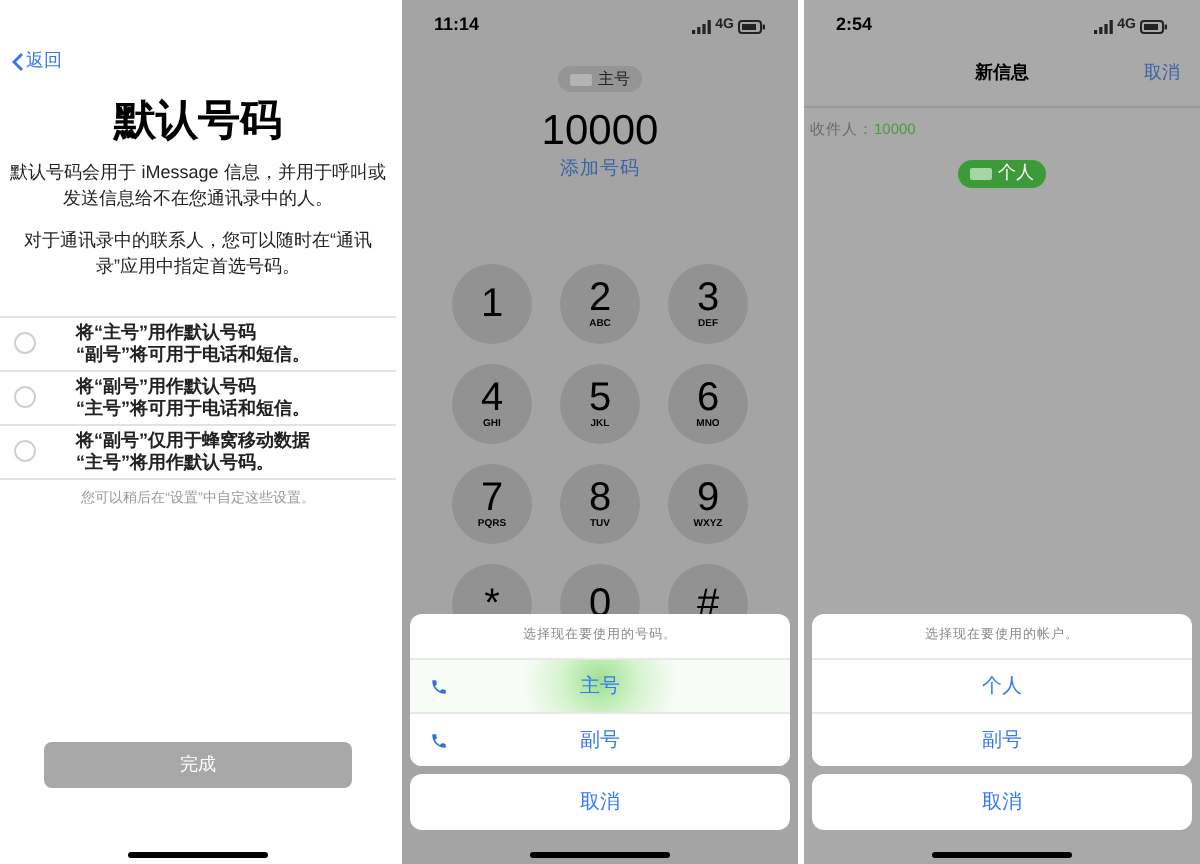  I want to click on status-time: 11:14, so click(457, 25).